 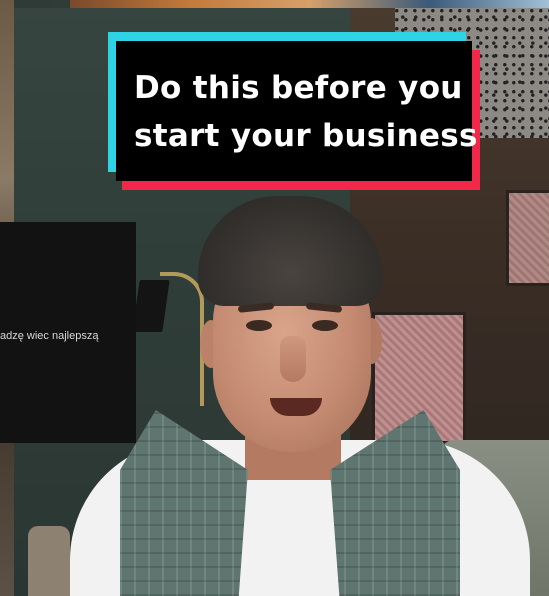 What do you see at coordinates (309, 4) in the screenshot?
I see `top-edge-strip` at bounding box center [309, 4].